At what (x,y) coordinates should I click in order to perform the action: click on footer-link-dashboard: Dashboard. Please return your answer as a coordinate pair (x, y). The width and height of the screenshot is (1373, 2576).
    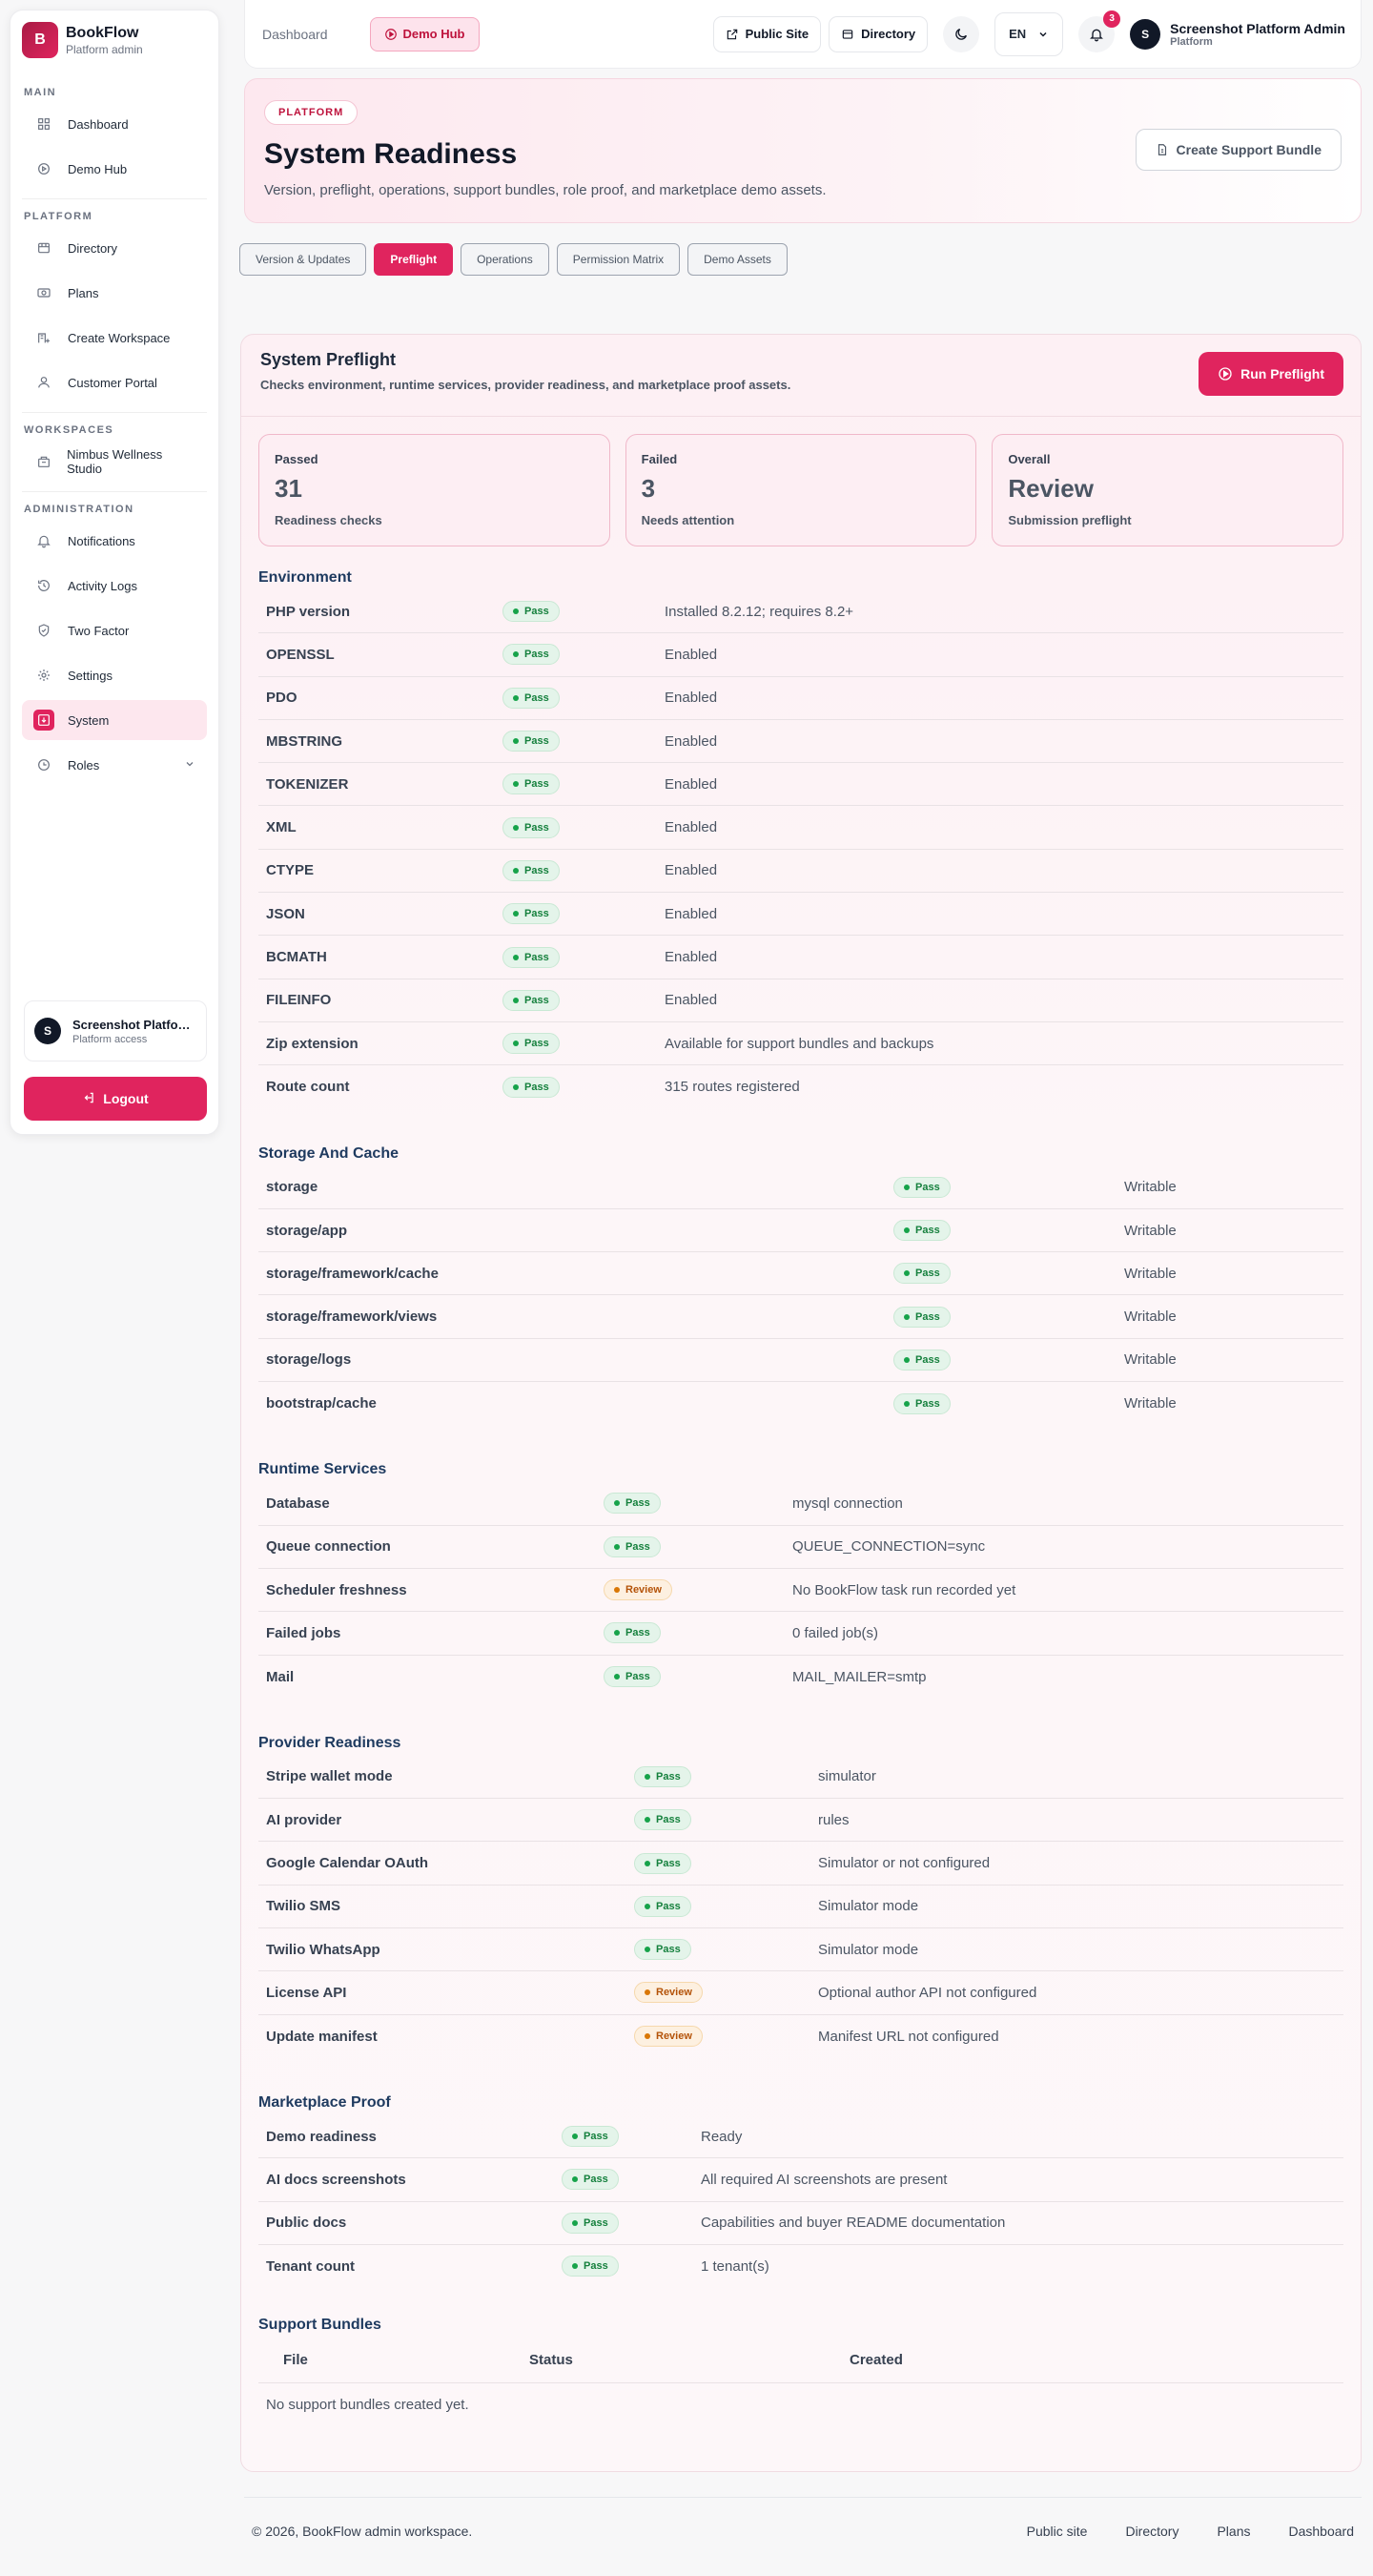
    Looking at the image, I should click on (1322, 2531).